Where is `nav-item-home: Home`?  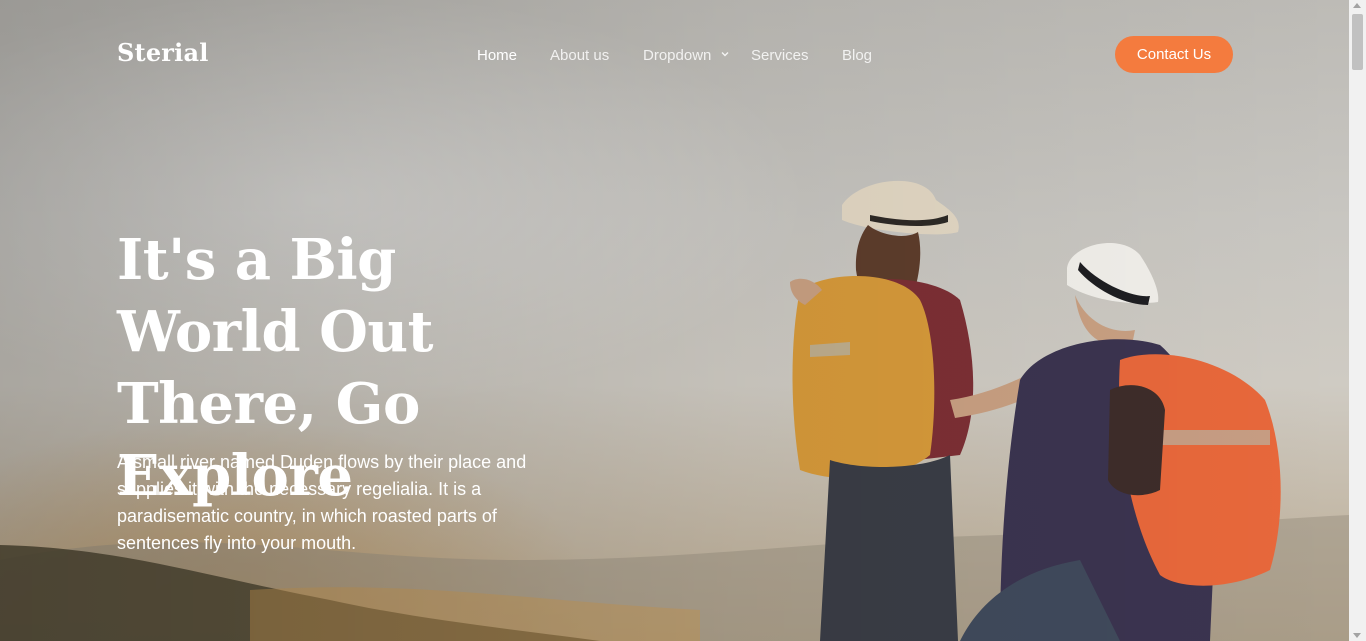 nav-item-home: Home is located at coordinates (497, 55).